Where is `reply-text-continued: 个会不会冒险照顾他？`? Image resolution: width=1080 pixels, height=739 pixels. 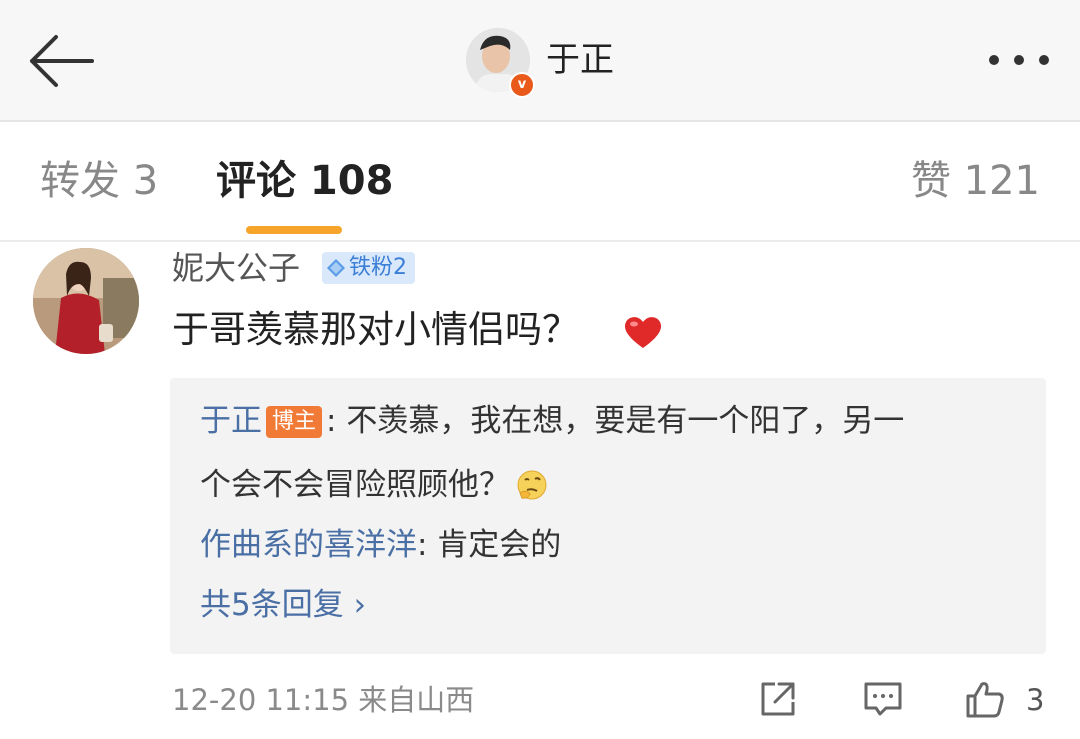
reply-text-continued: 个会不会冒险照顾他？ is located at coordinates (355, 485).